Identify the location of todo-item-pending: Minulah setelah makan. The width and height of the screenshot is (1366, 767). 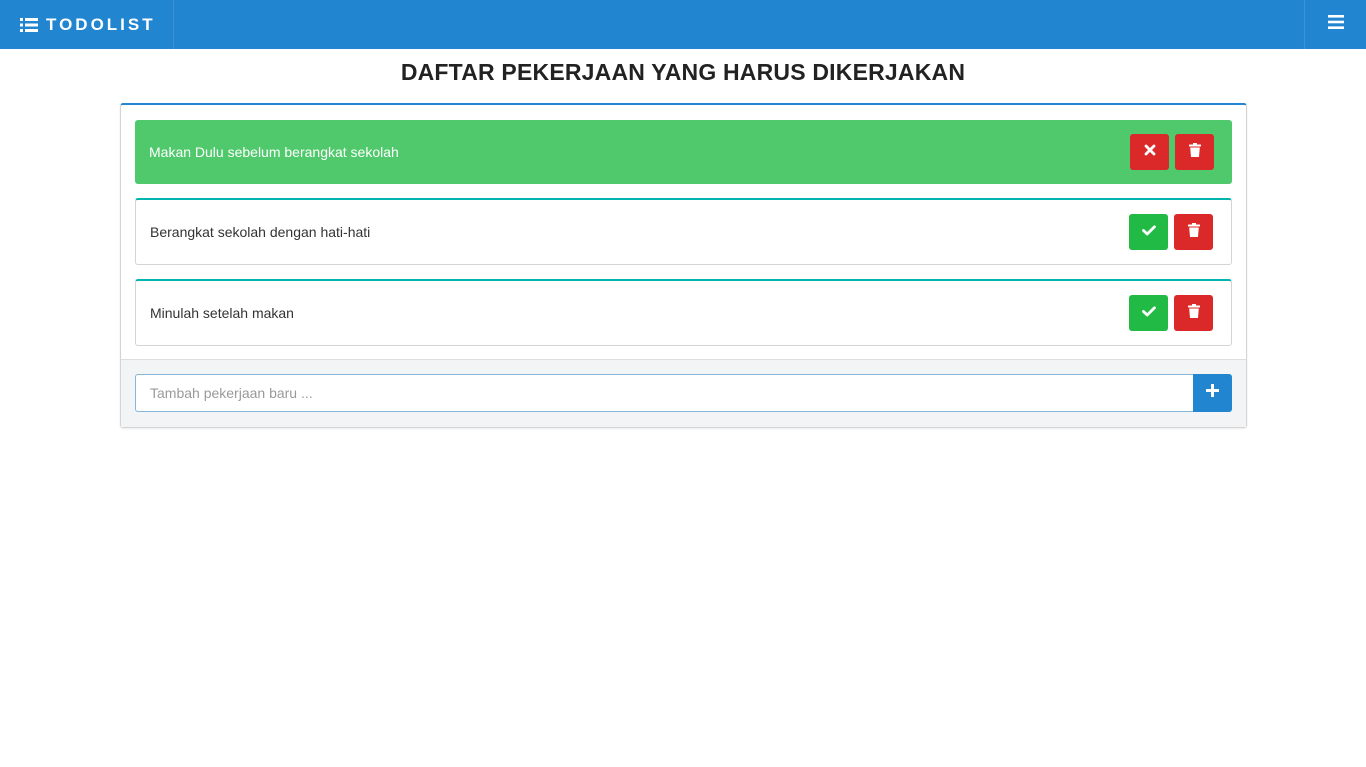
(683, 312).